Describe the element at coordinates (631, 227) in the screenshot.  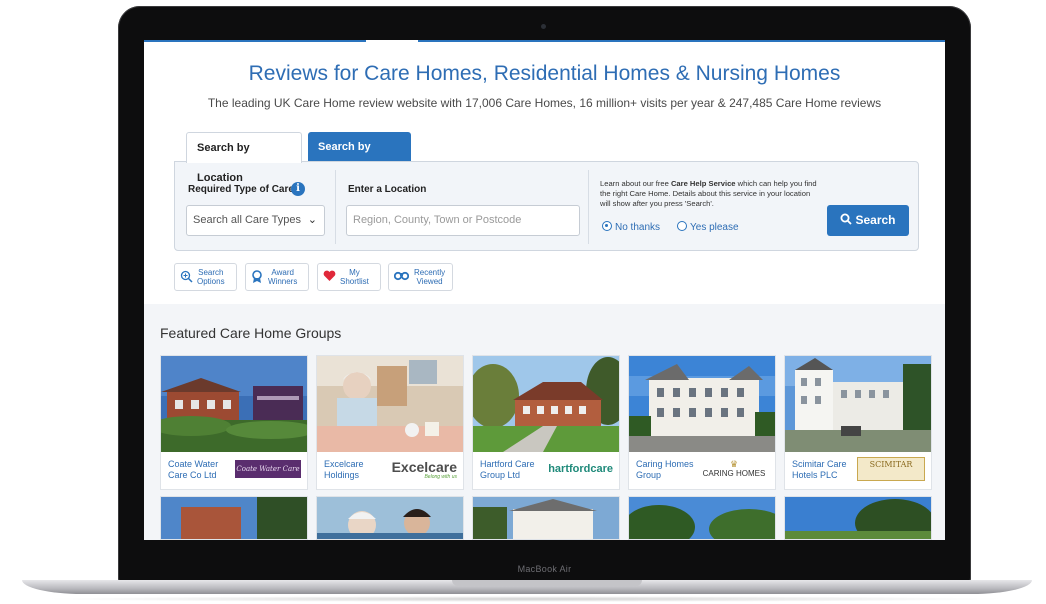
I see `radio-no-thanks: No thanks` at that location.